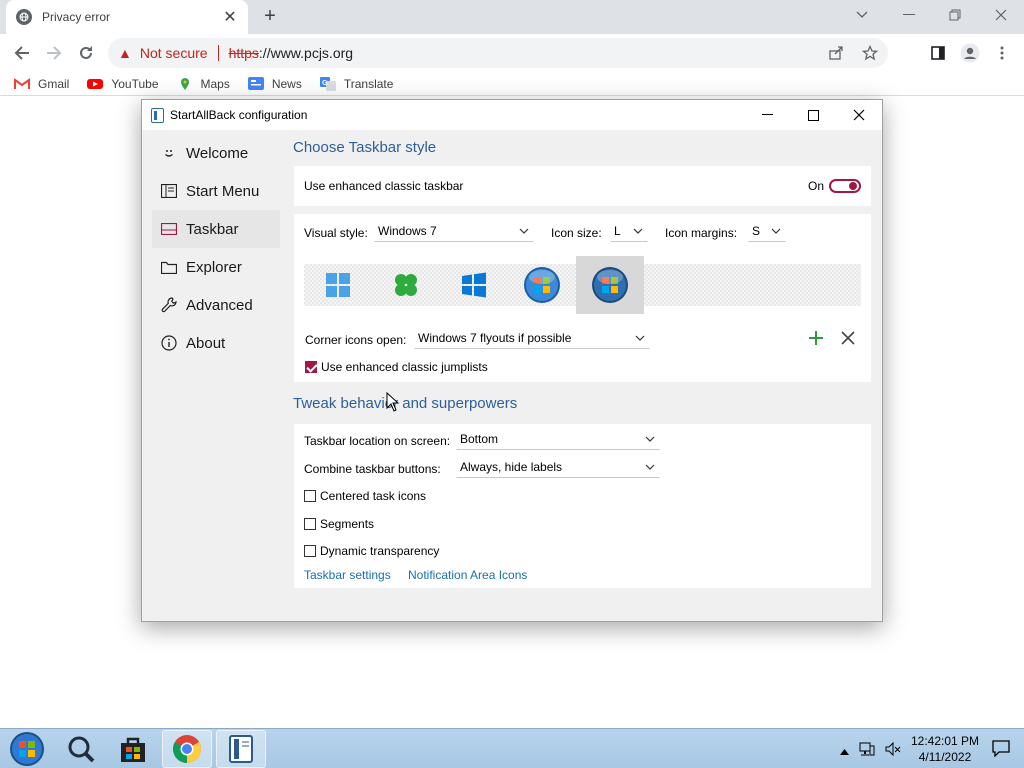 This screenshot has height=768, width=1024. I want to click on globe-icon, so click(24, 17).